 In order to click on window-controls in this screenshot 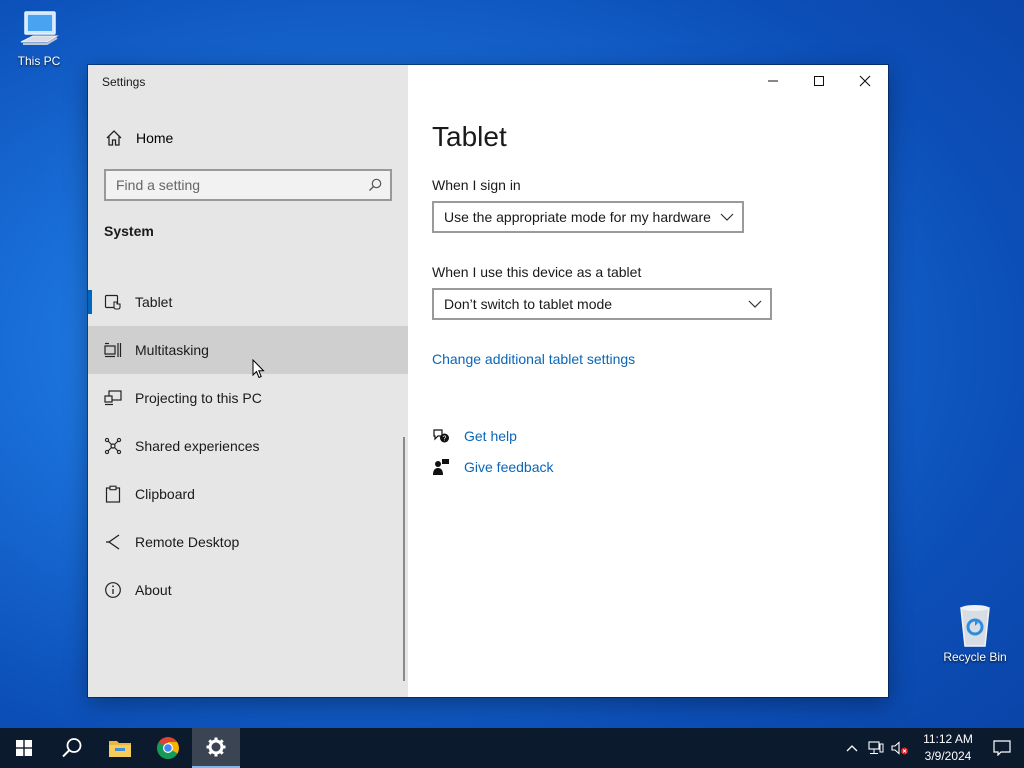, I will do `click(819, 81)`.